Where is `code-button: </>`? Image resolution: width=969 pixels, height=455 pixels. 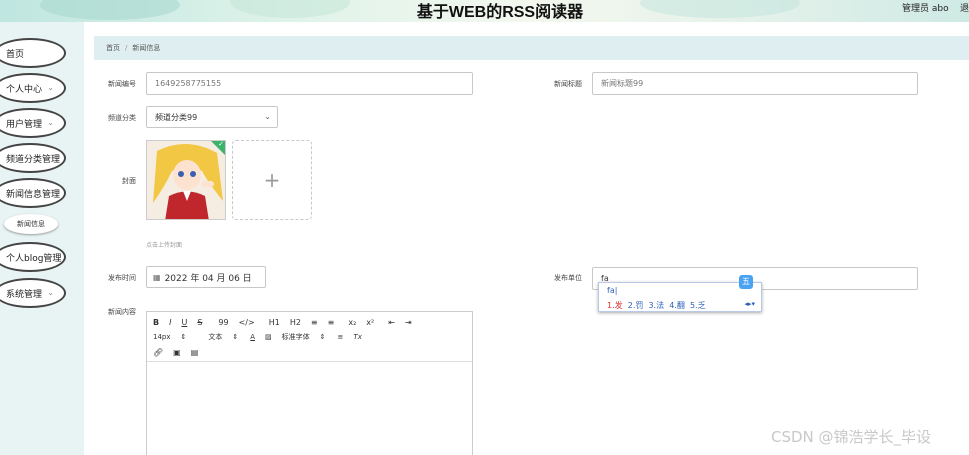
code-button: </> is located at coordinates (247, 322).